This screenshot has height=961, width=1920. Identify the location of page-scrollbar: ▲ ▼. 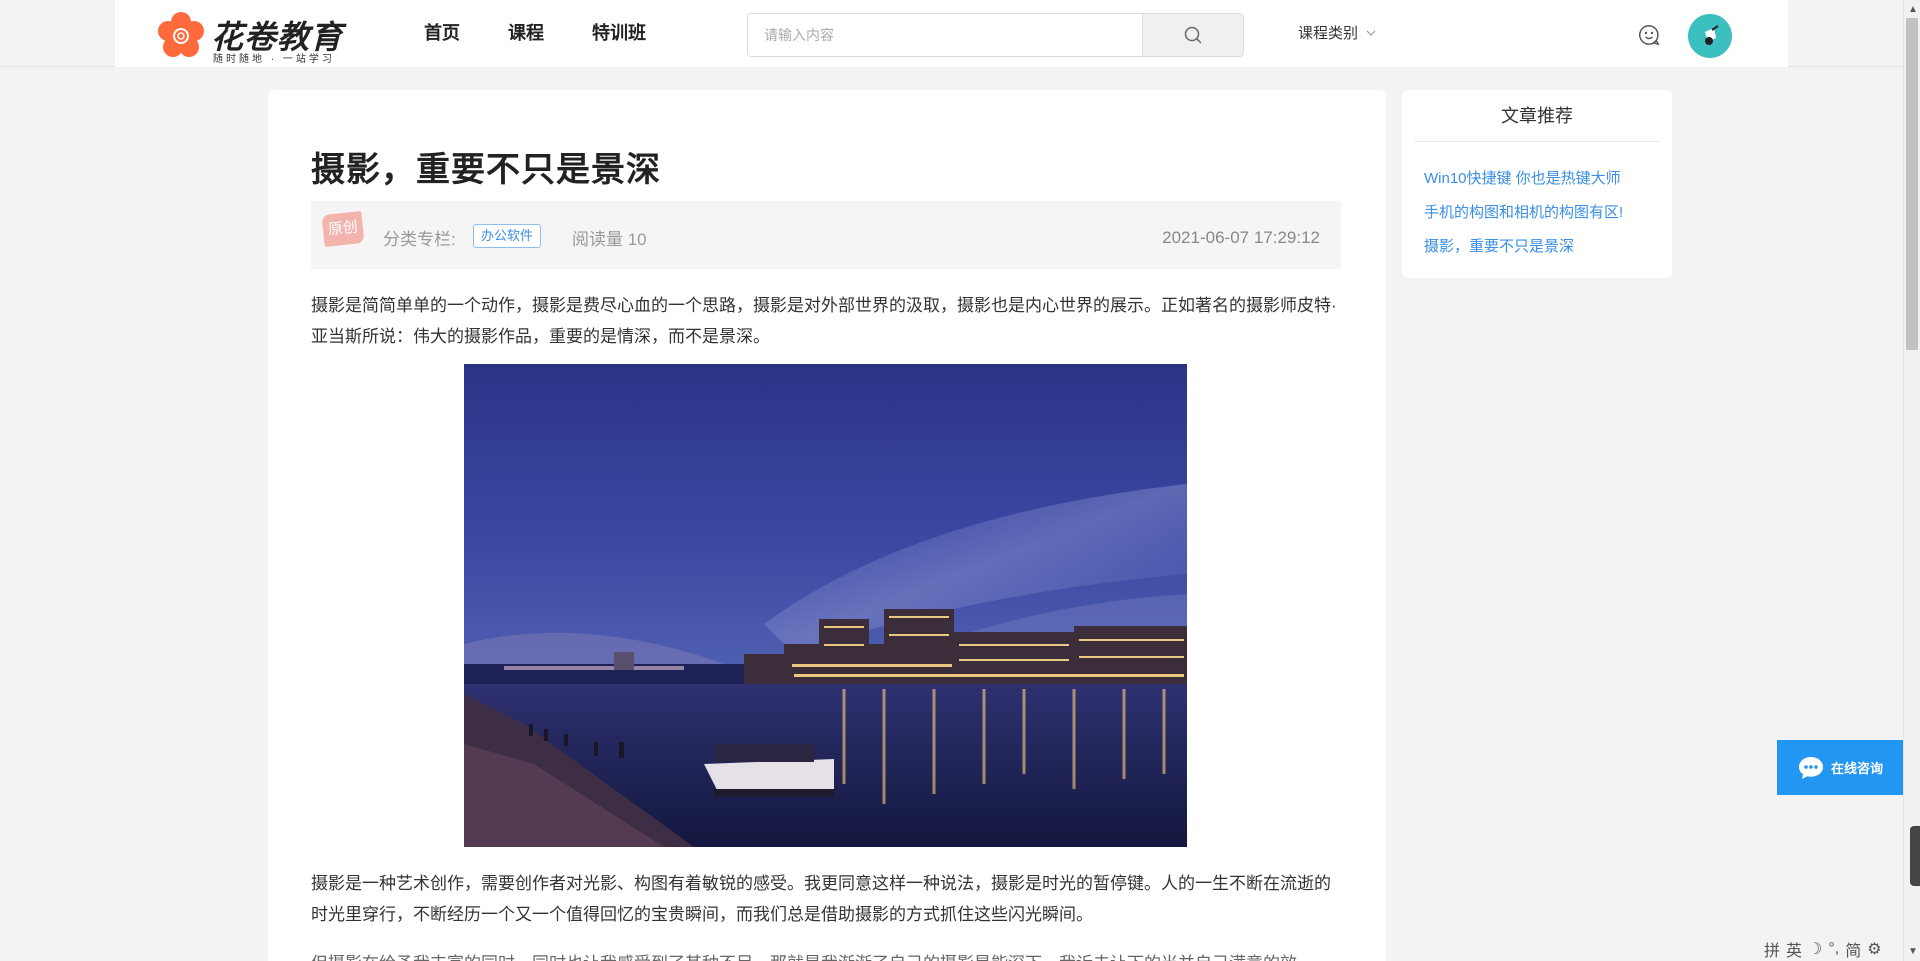
(1911, 480).